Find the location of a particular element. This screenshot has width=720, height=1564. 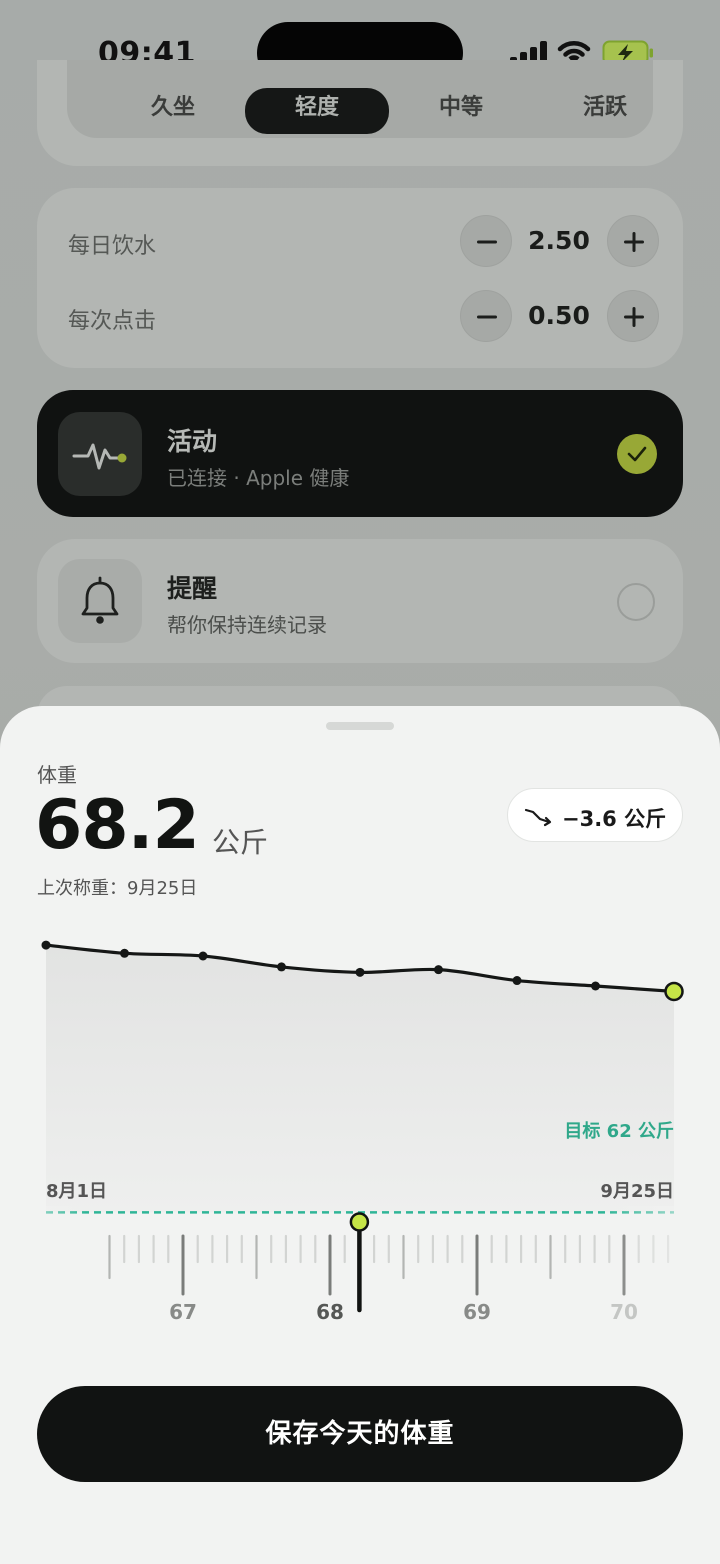

weight-trend-value: −3.6 公斤 is located at coordinates (614, 819).